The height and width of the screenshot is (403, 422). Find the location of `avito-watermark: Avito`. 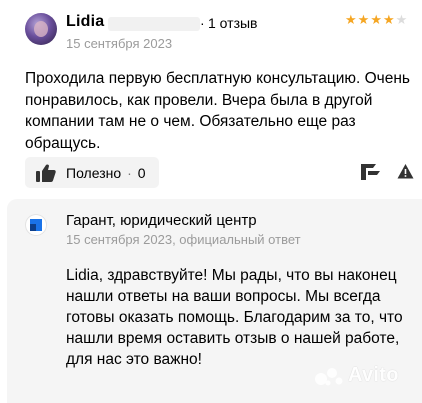

avito-watermark: Avito is located at coordinates (356, 375).